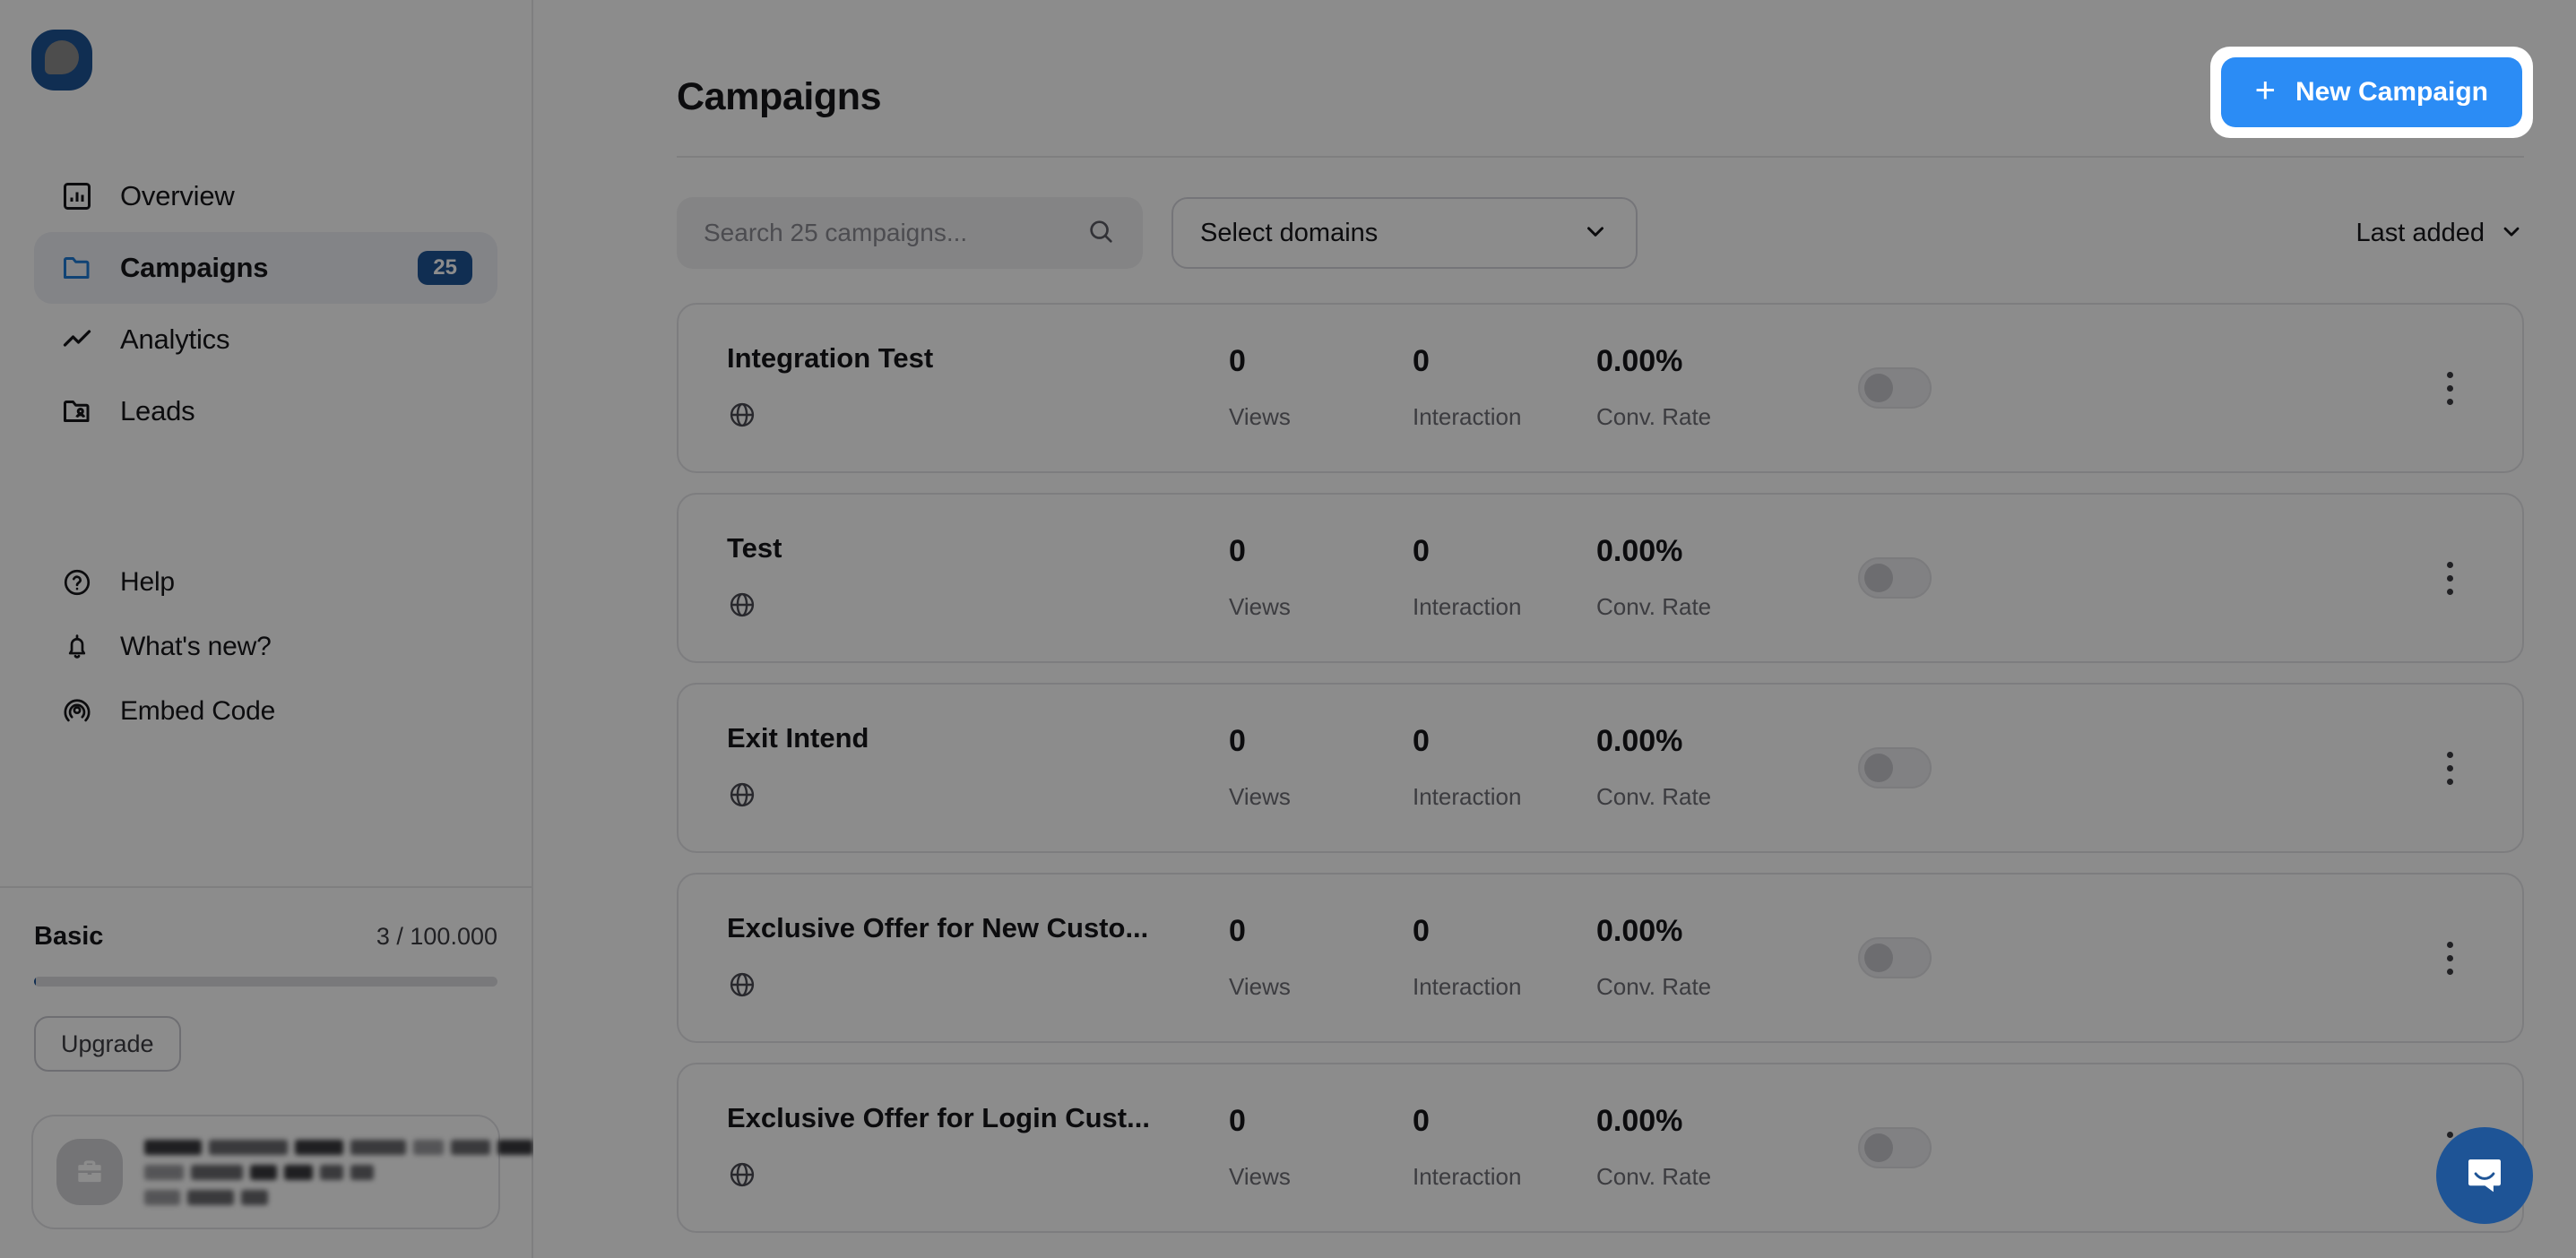  I want to click on search-icon, so click(1100, 233).